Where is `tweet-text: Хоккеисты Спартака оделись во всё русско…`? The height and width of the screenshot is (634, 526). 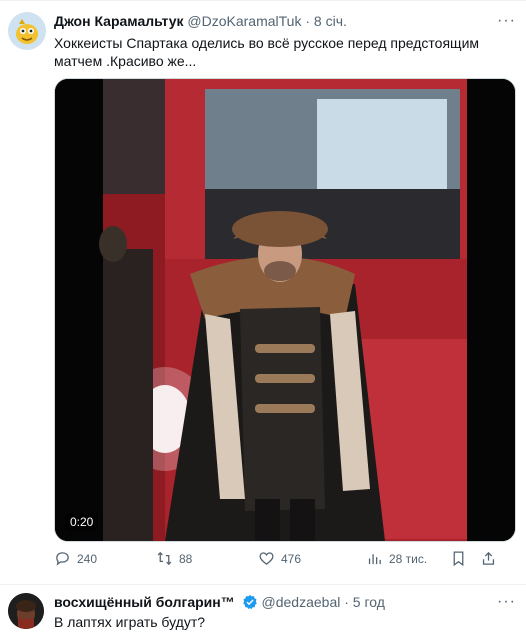
tweet-text: Хоккеисты Спартака оделись во всё русско… is located at coordinates (267, 52).